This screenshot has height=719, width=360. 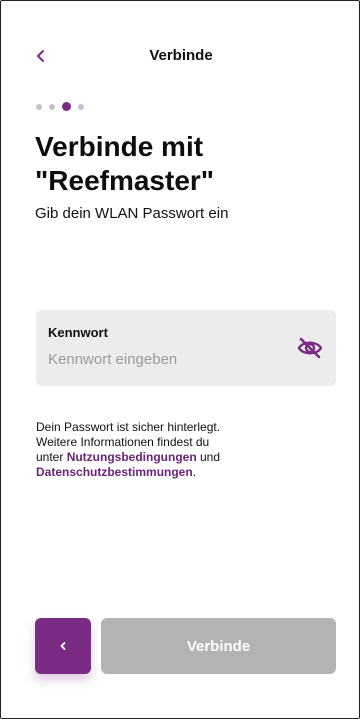 I want to click on info-and: und, so click(x=208, y=457).